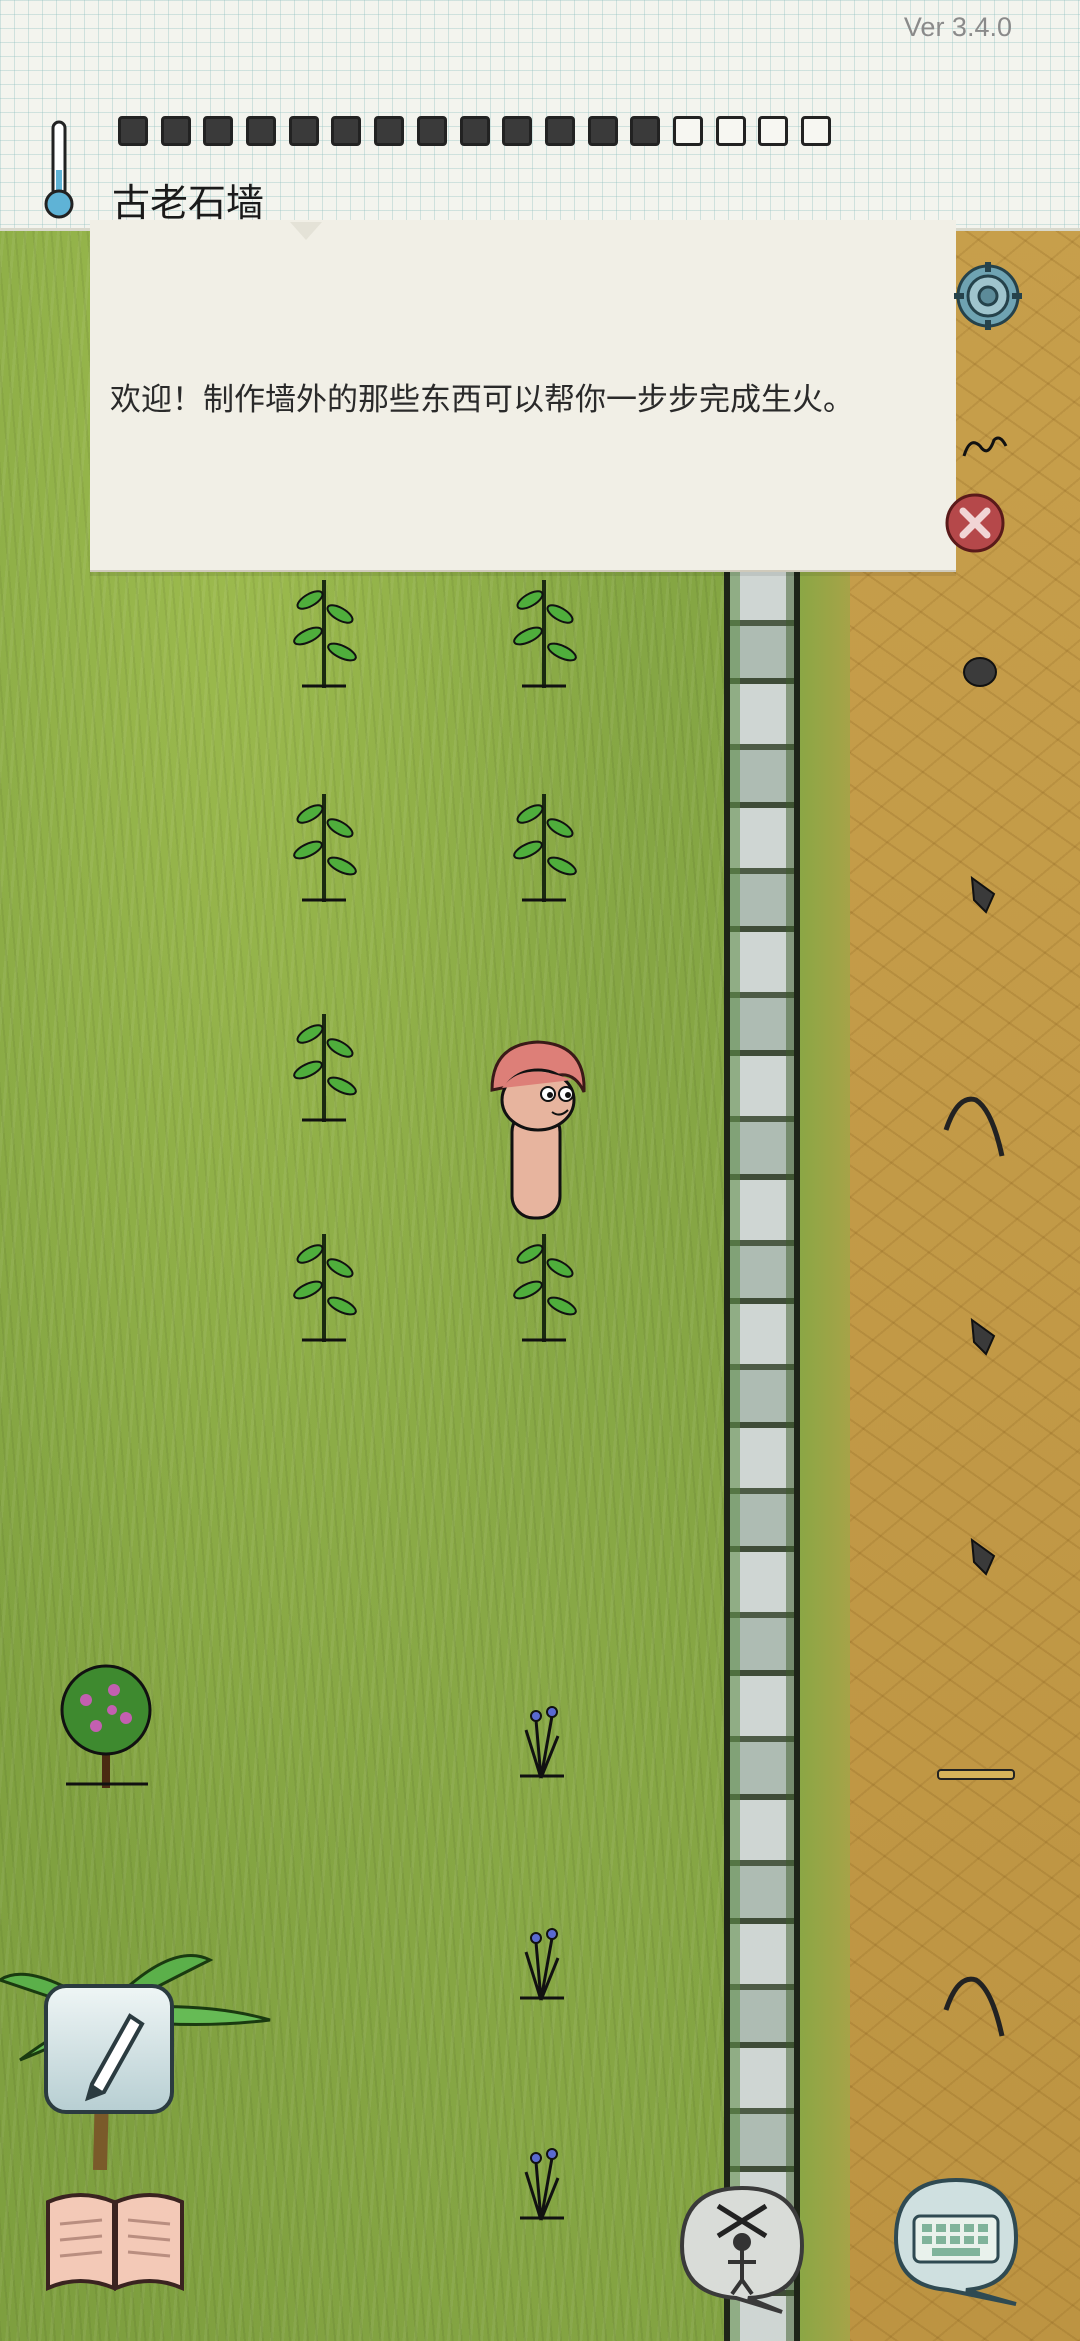 The image size is (1080, 2341). I want to click on close-icon, so click(975, 523).